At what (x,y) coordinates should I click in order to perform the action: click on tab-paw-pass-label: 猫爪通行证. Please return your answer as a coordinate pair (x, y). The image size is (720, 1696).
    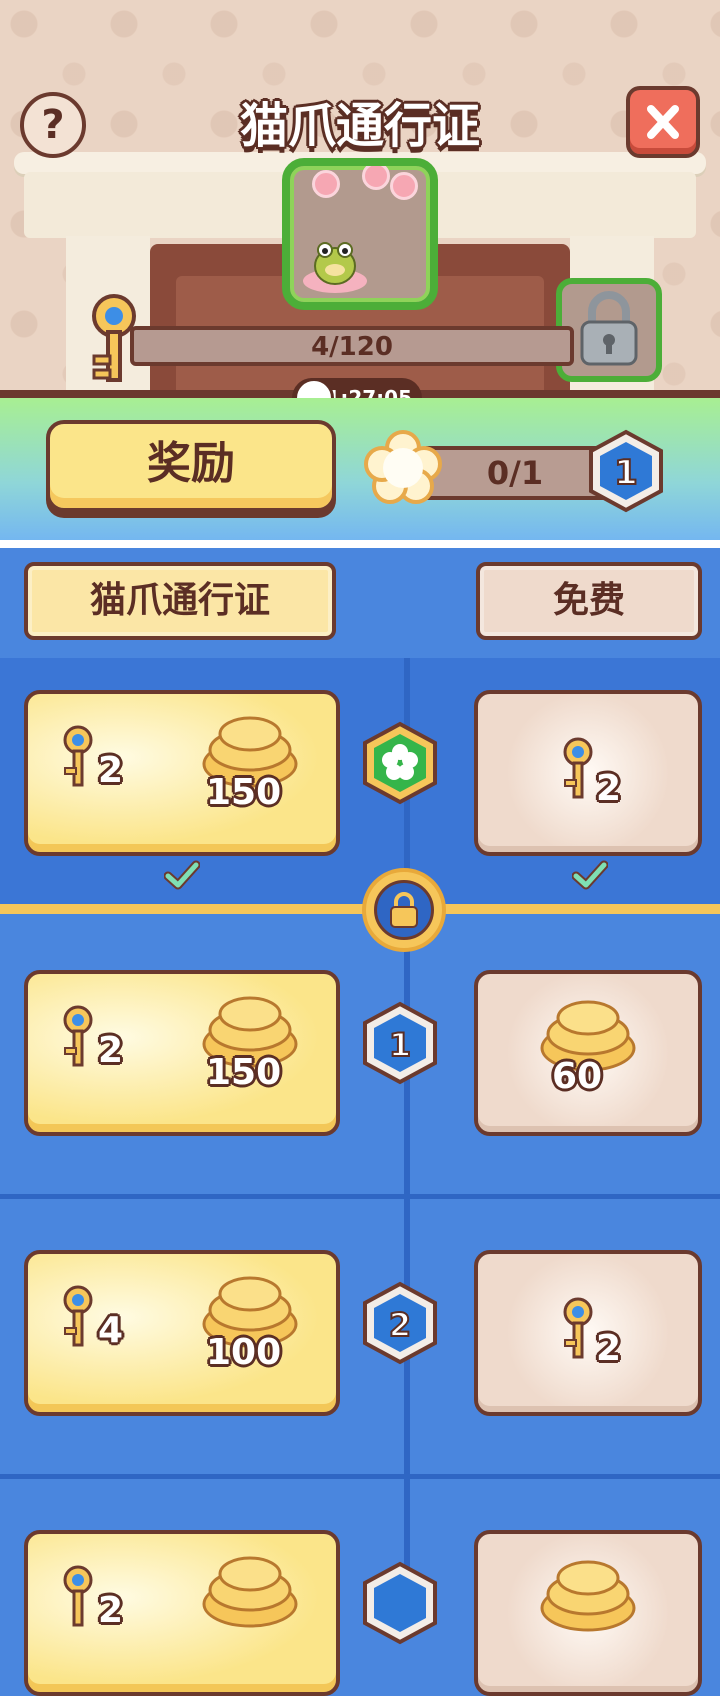
    Looking at the image, I should click on (179, 600).